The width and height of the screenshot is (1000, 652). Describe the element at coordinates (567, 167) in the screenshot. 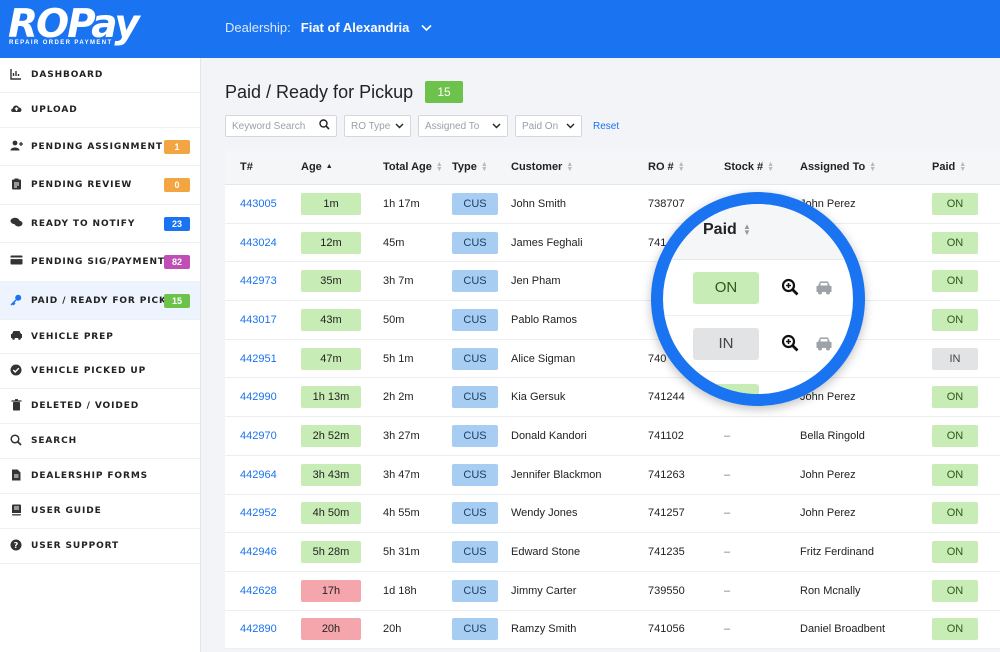

I see `column-header-customer: Customer ▲ ▼` at that location.